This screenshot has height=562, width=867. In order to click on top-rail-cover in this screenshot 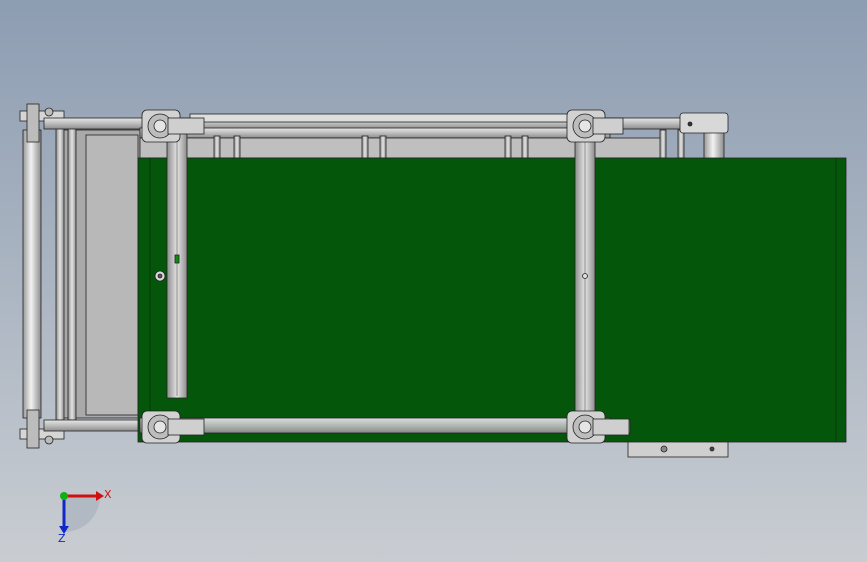, I will do `click(380, 118)`.